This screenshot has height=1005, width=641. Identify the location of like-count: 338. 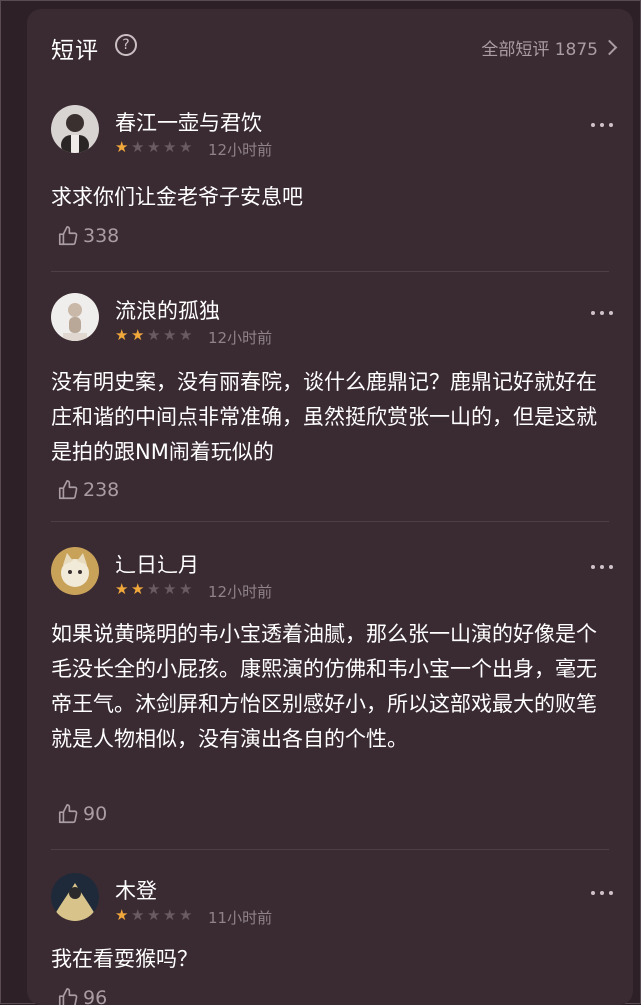
(101, 236).